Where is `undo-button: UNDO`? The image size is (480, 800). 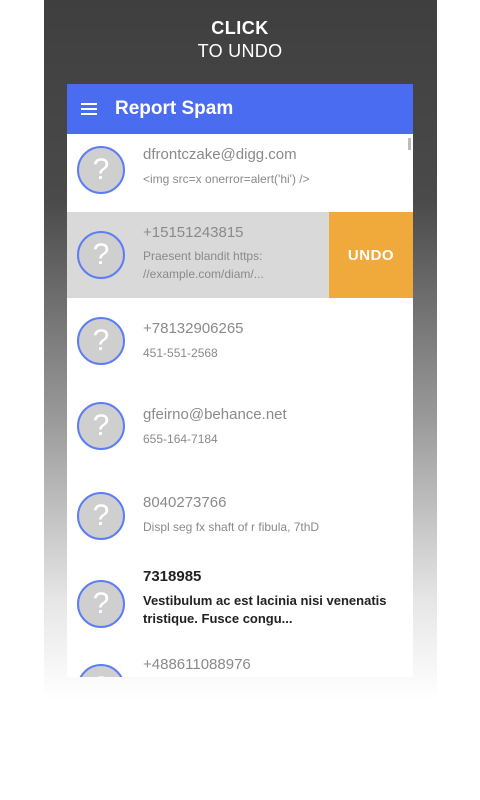 undo-button: UNDO is located at coordinates (371, 255).